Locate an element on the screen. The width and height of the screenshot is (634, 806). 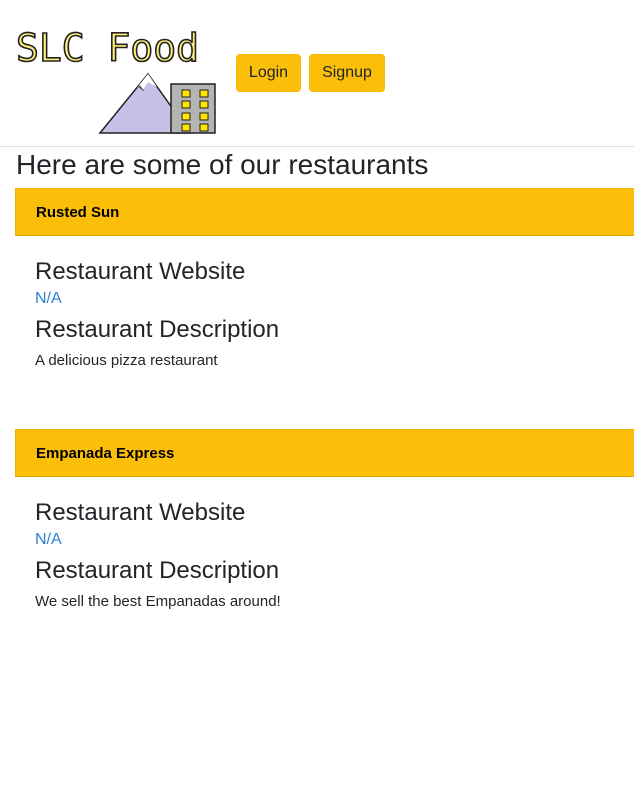
page-title: Here are some of our restaurants is located at coordinates (222, 164).